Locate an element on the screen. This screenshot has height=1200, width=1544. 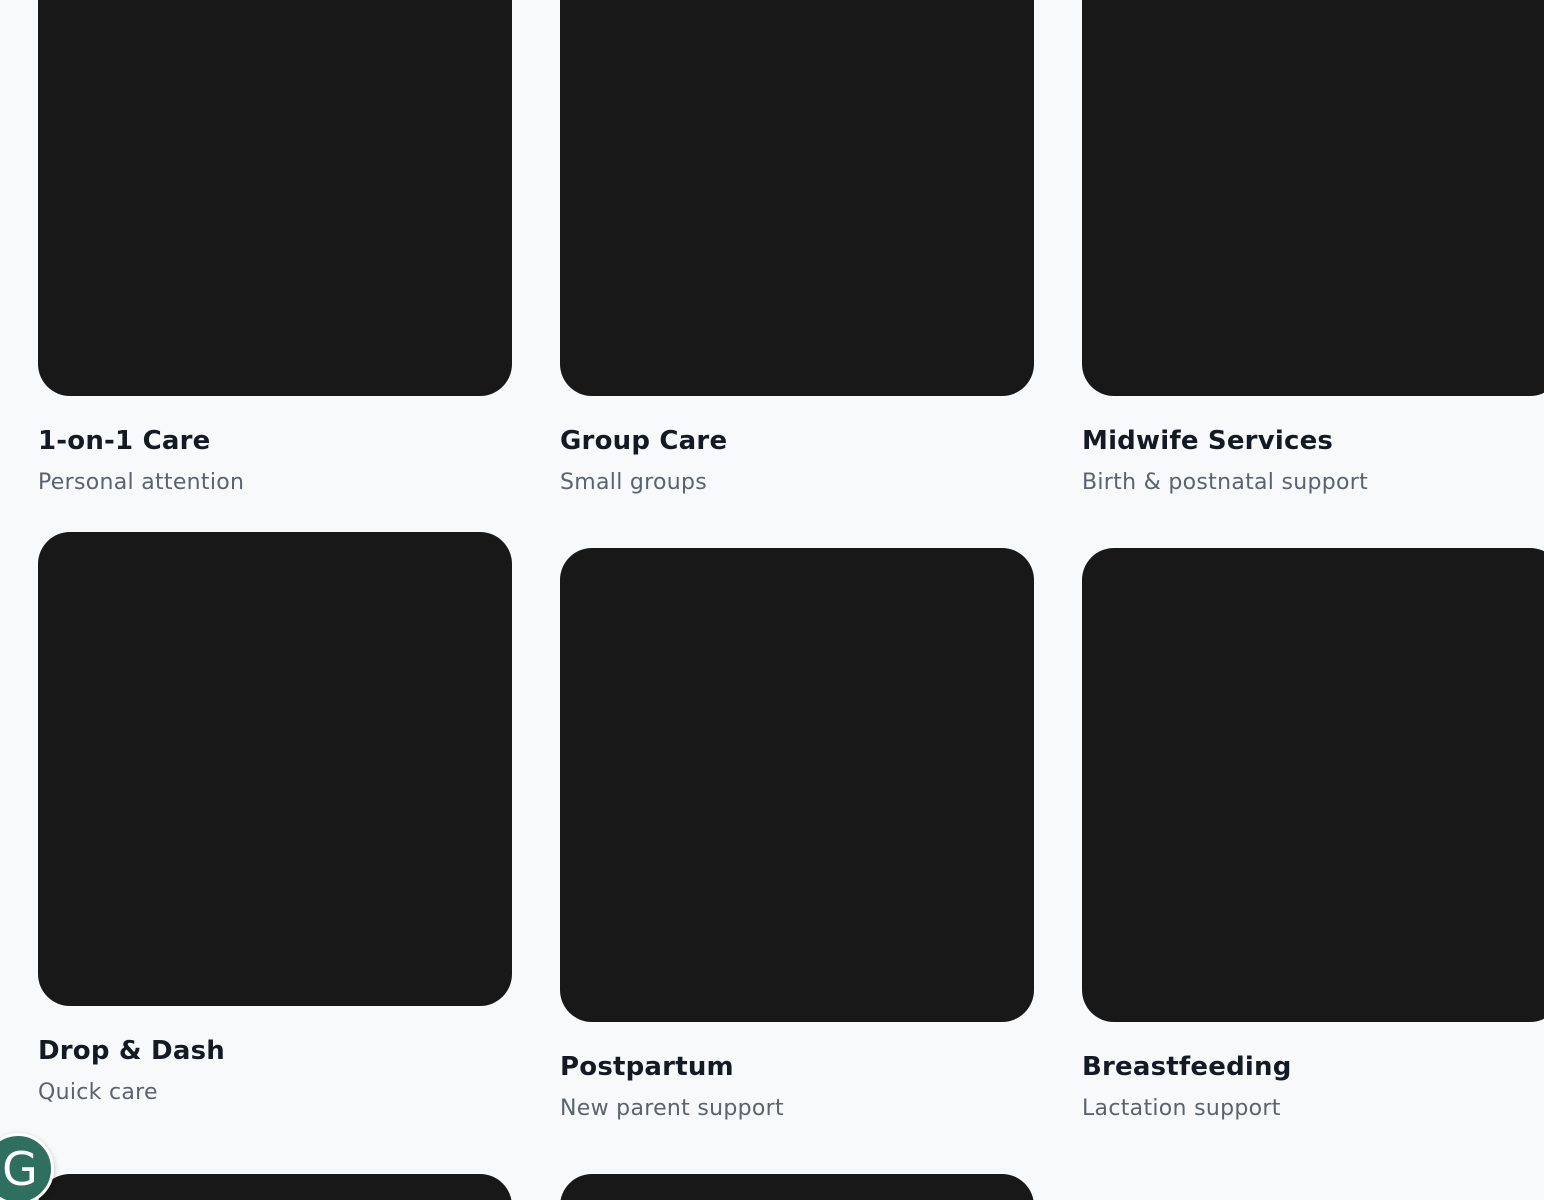
service-card-breastfeeding: Breastfeeding Lactation support is located at coordinates (1313, 835).